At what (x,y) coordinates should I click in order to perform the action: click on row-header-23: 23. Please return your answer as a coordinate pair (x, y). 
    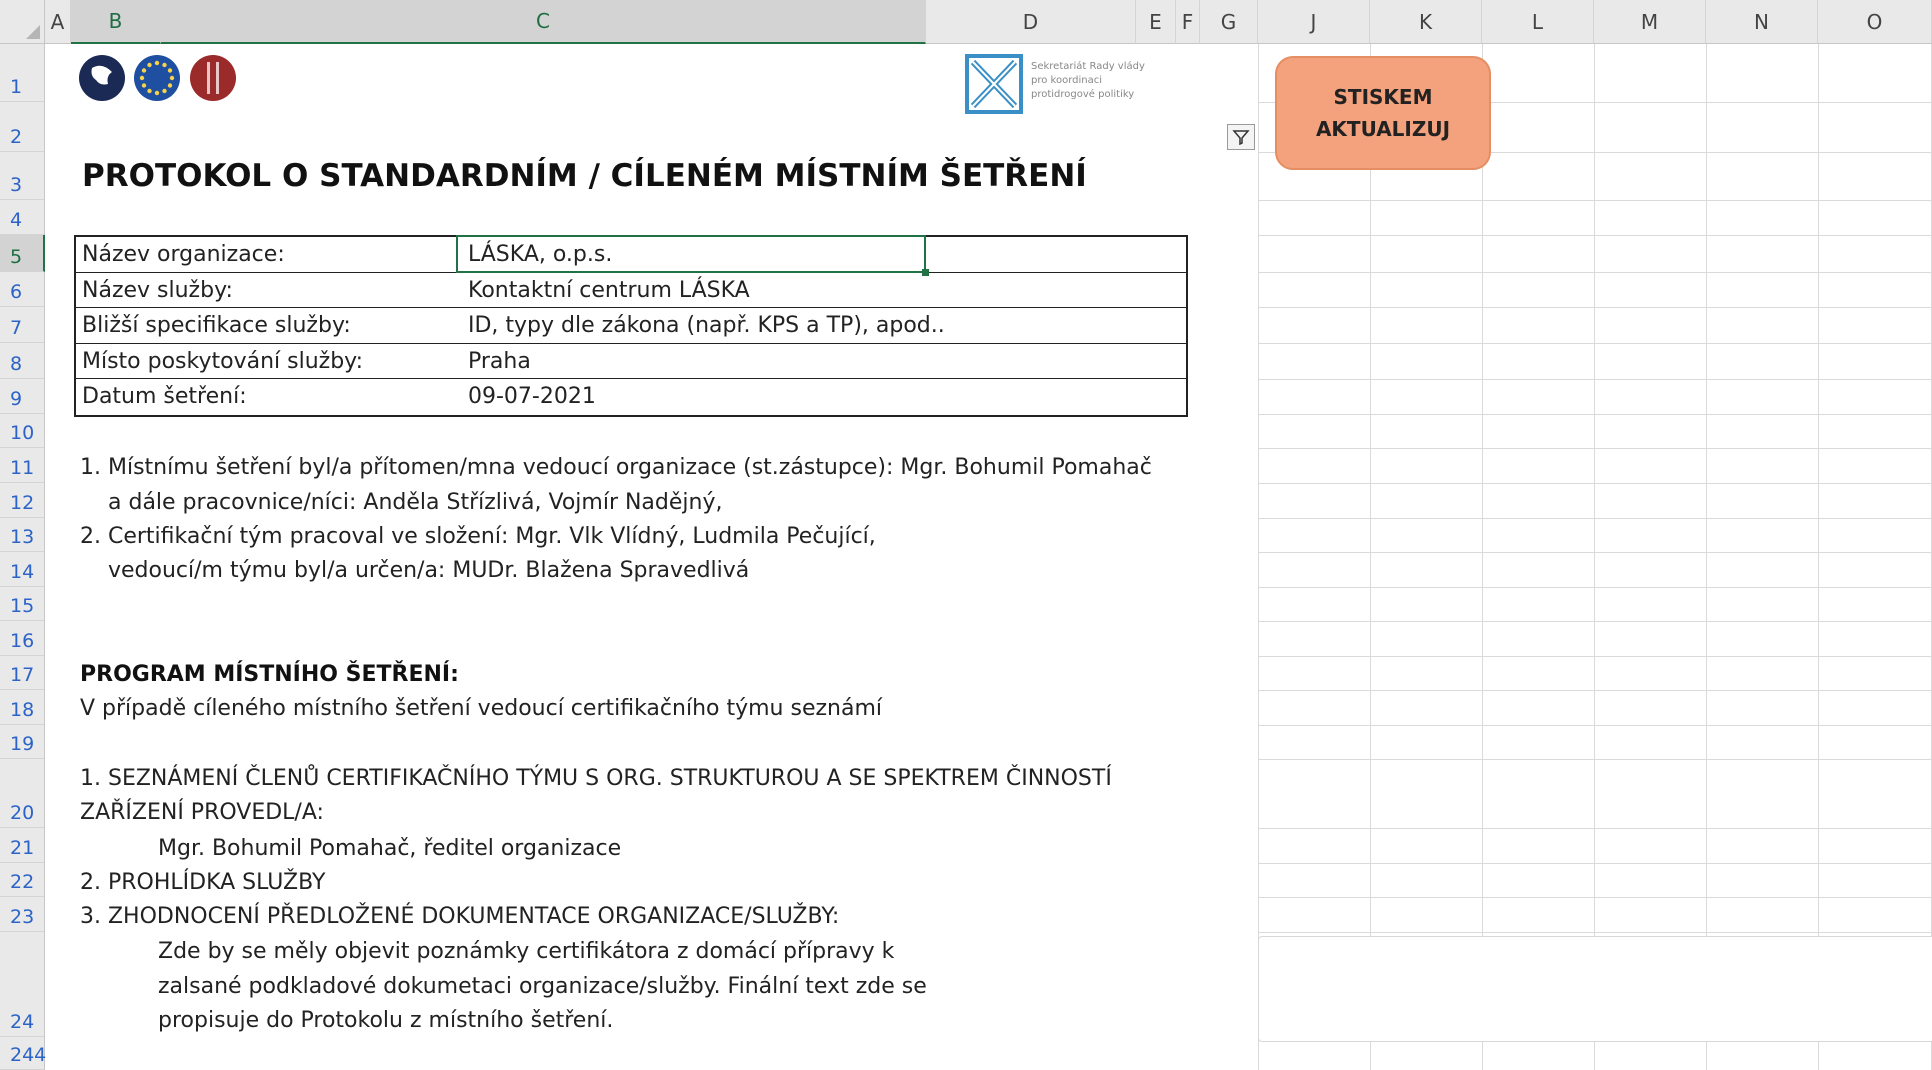
    Looking at the image, I should click on (22, 914).